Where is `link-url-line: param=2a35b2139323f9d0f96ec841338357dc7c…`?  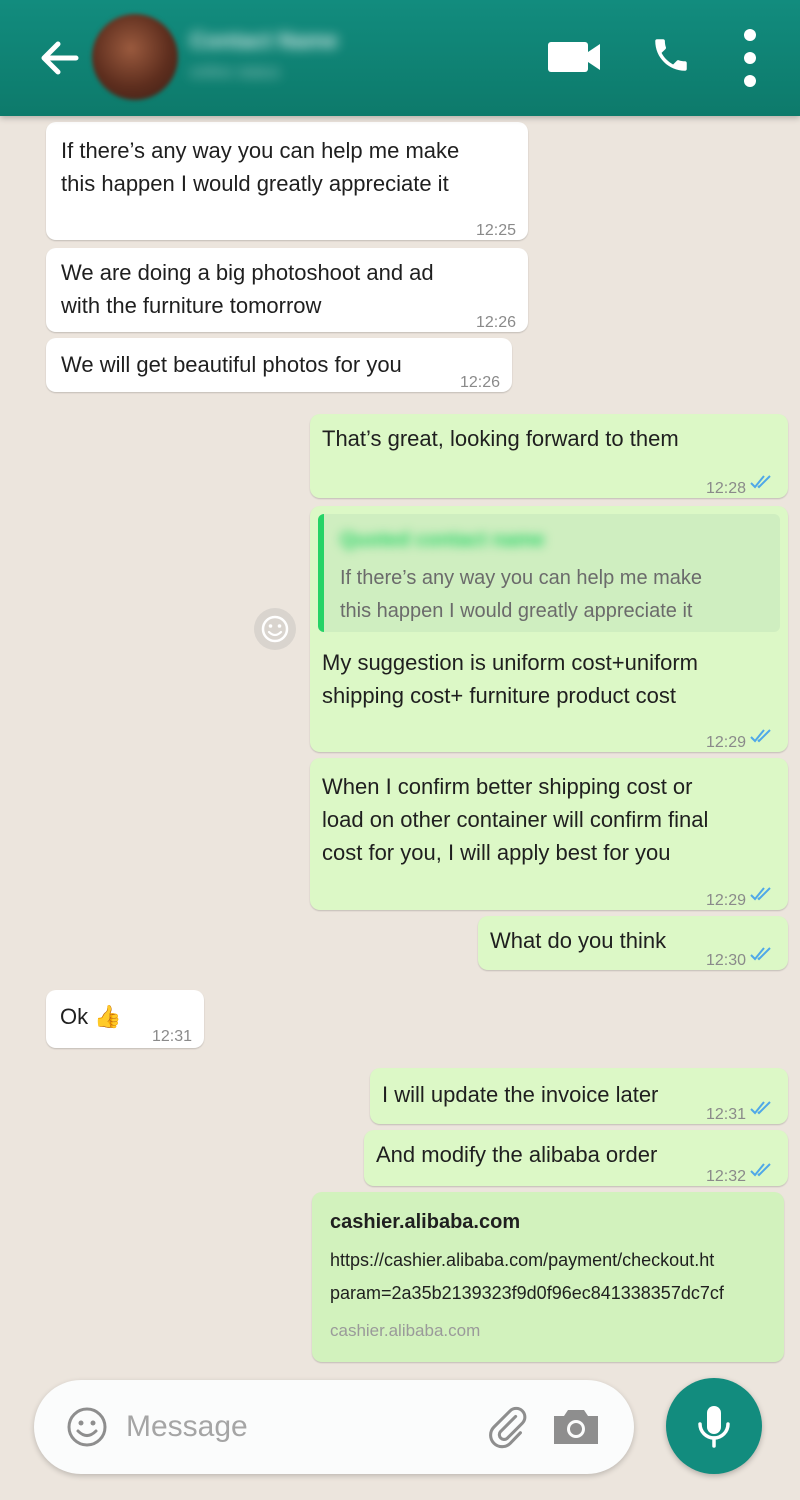
link-url-line: param=2a35b2139323f9d0f96ec841338357dc7c… is located at coordinates (527, 1293).